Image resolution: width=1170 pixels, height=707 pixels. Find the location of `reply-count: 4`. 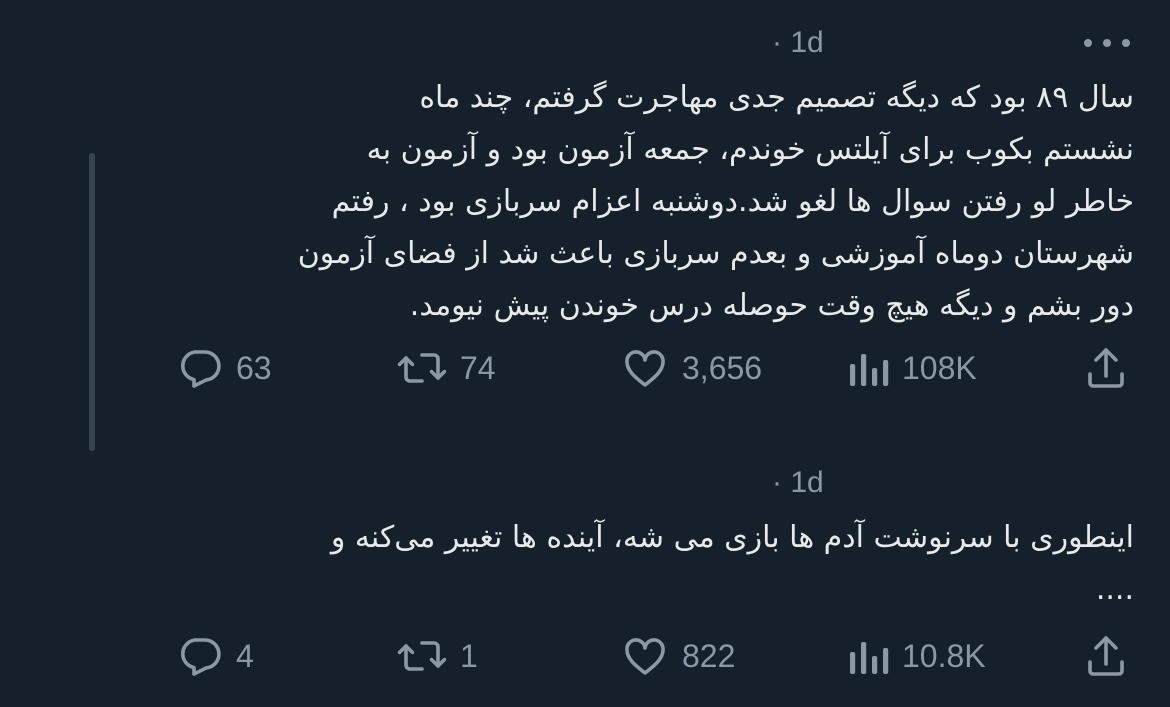

reply-count: 4 is located at coordinates (245, 655).